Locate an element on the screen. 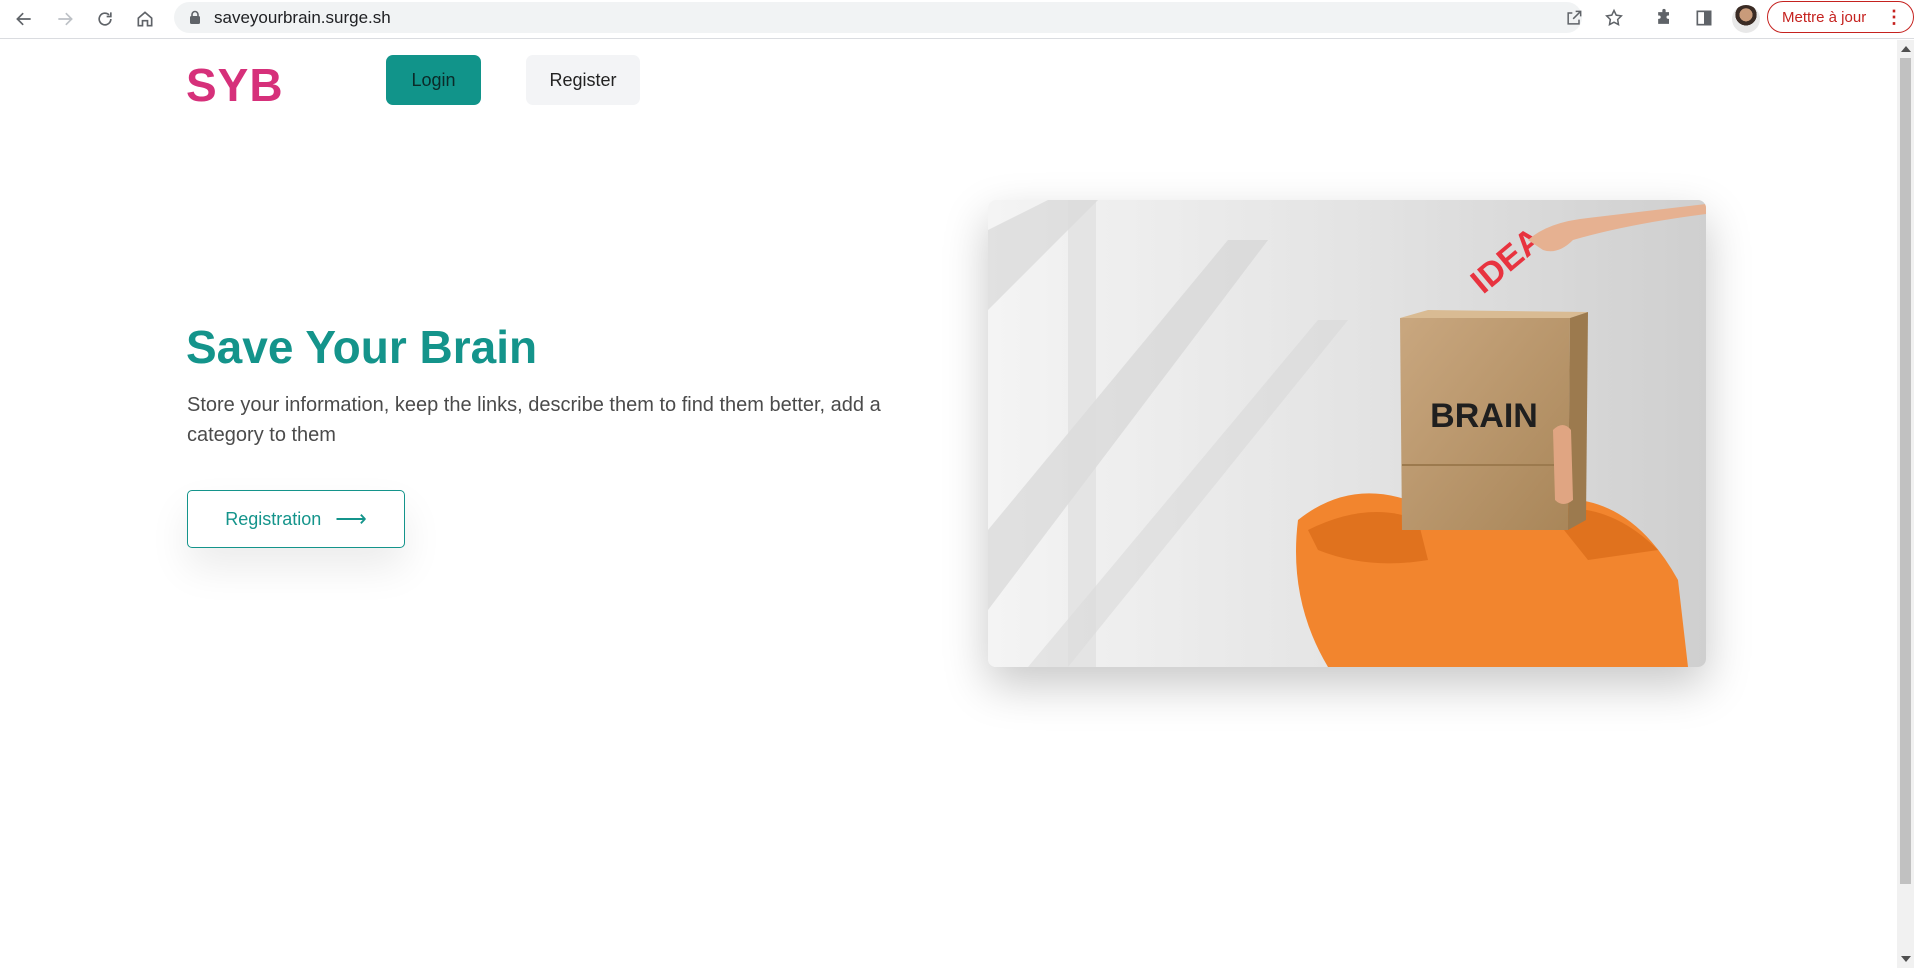 This screenshot has width=1914, height=968. back-icon is located at coordinates (24, 19).